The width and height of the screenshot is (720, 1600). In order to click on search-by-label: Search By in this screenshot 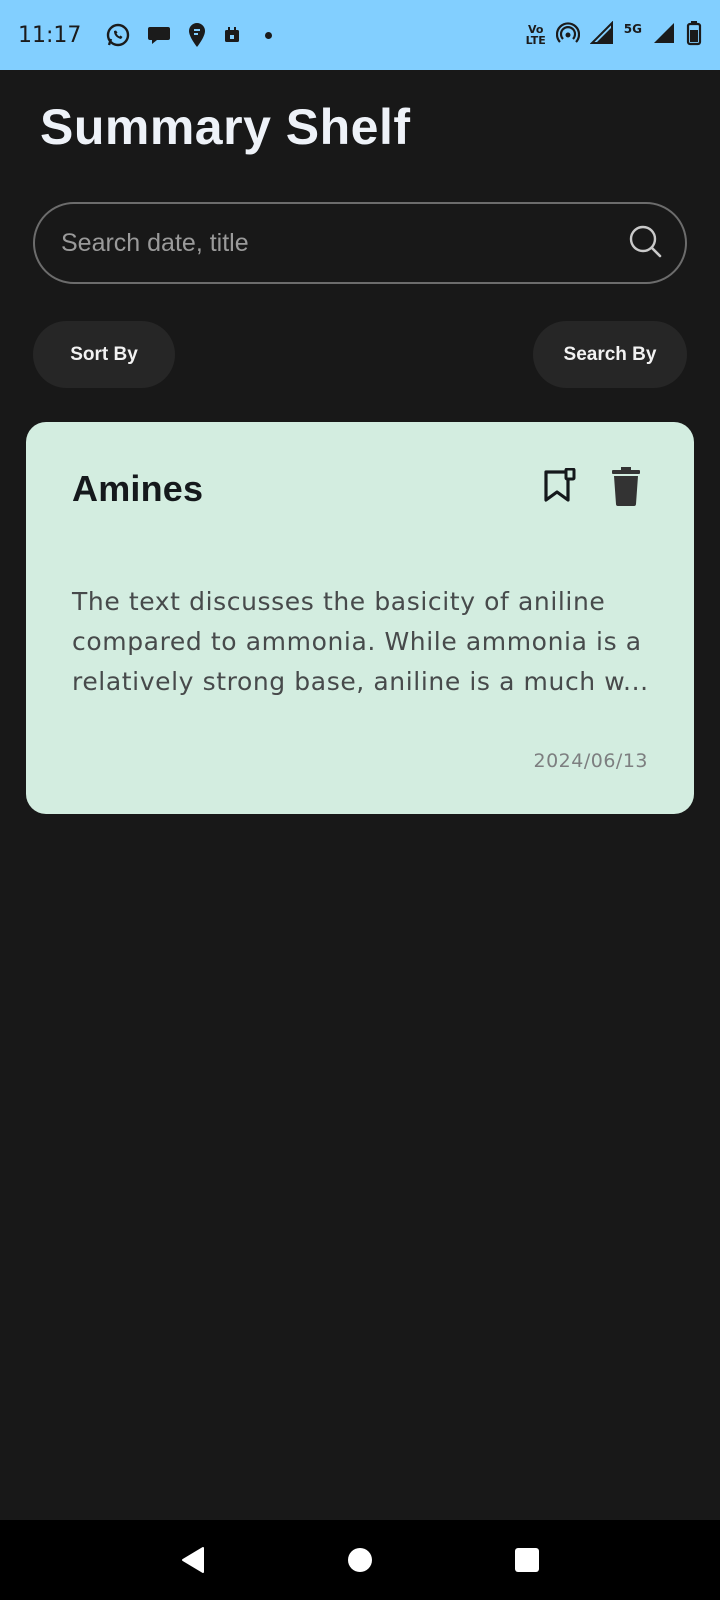, I will do `click(610, 354)`.